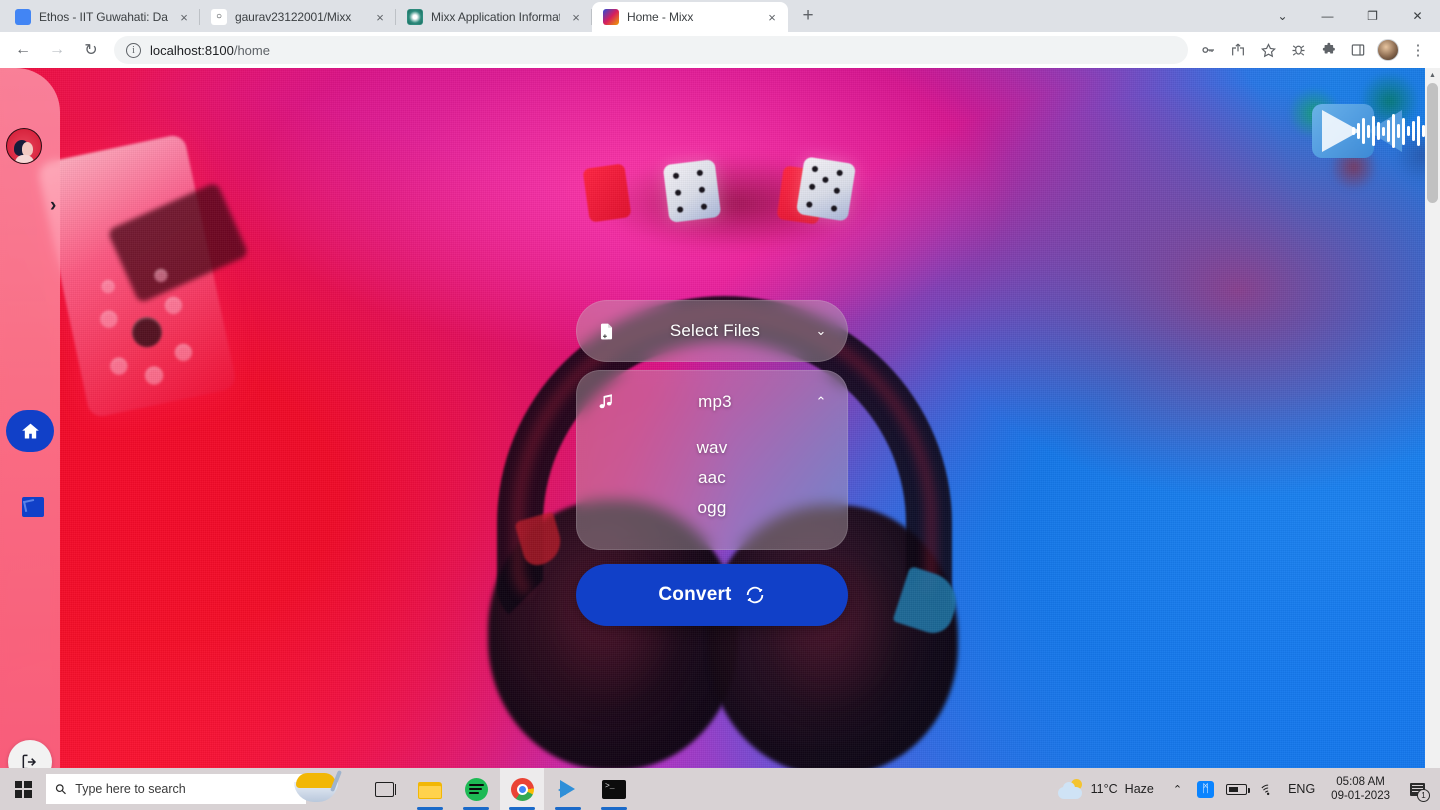 The width and height of the screenshot is (1440, 810). What do you see at coordinates (651, 50) in the screenshot?
I see `address-bar: i localhost:8100/home` at bounding box center [651, 50].